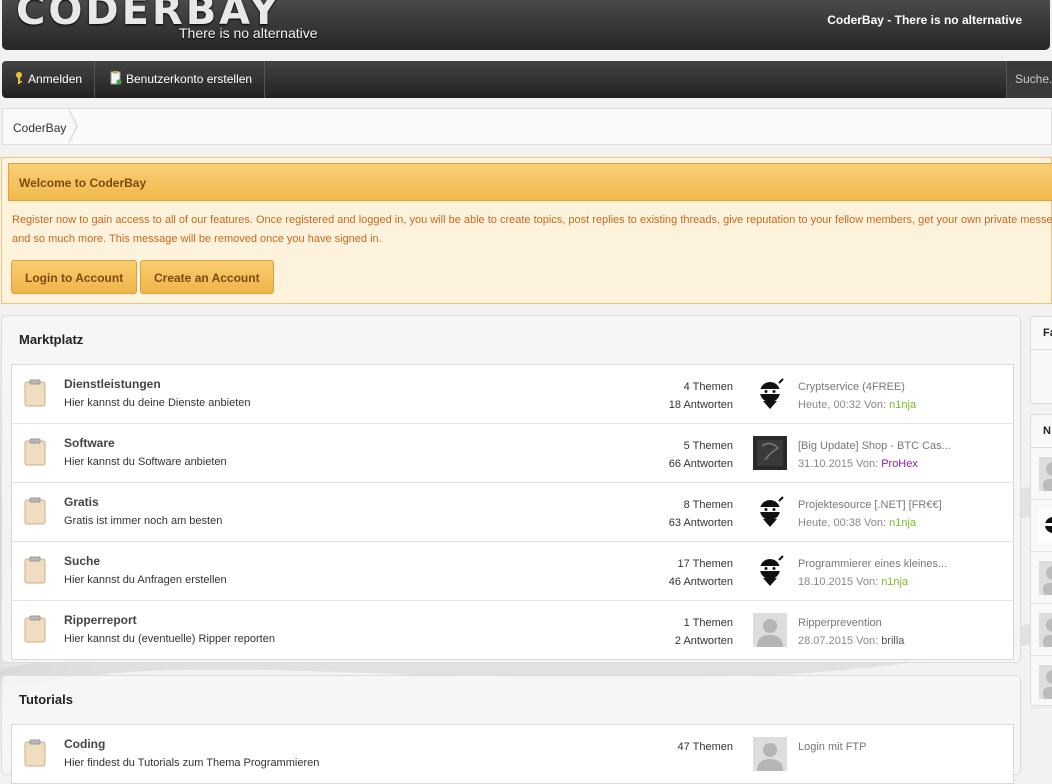 The width and height of the screenshot is (1052, 784). What do you see at coordinates (1041, 431) in the screenshot?
I see `sidebar-panel-title: N` at bounding box center [1041, 431].